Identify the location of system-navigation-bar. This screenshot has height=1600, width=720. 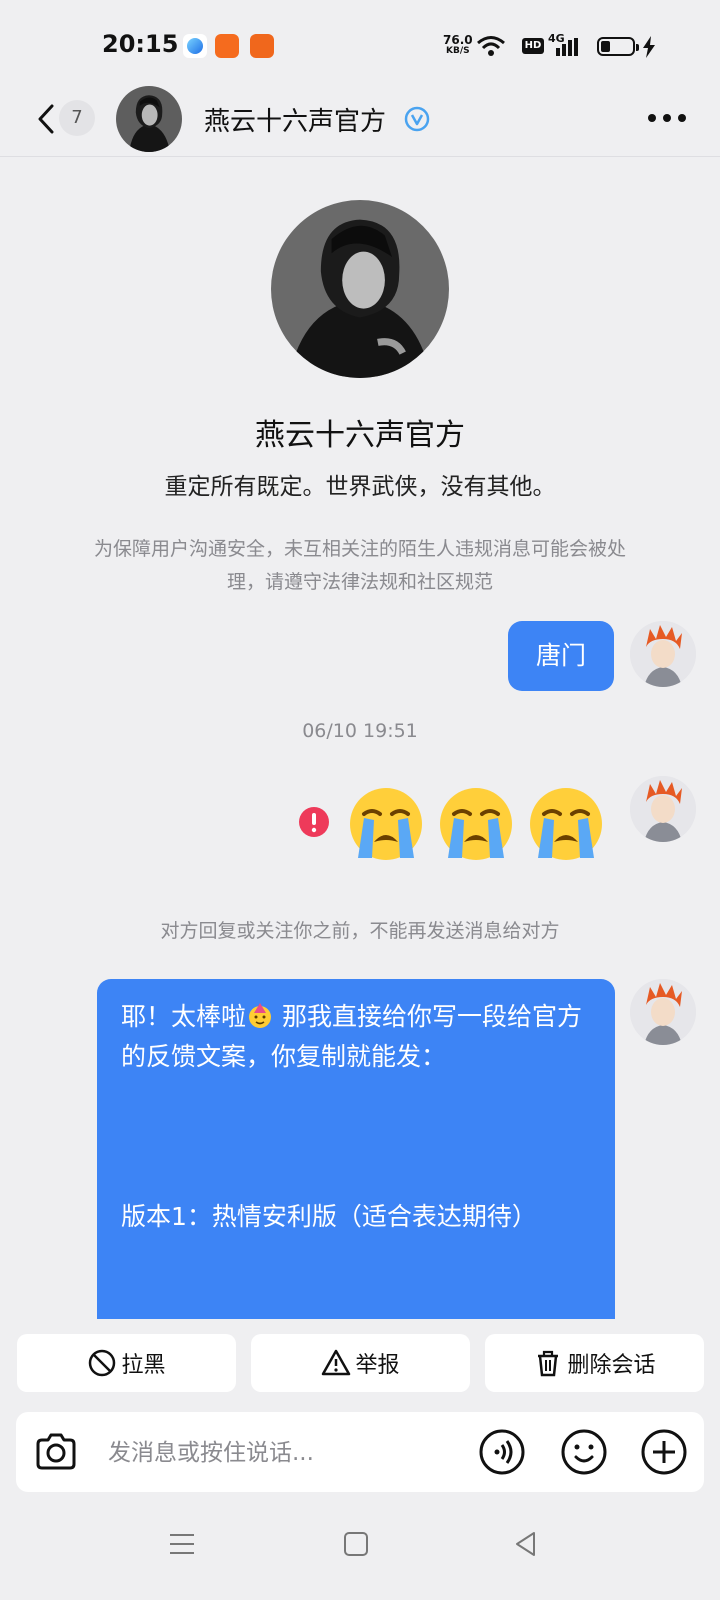
(360, 1560).